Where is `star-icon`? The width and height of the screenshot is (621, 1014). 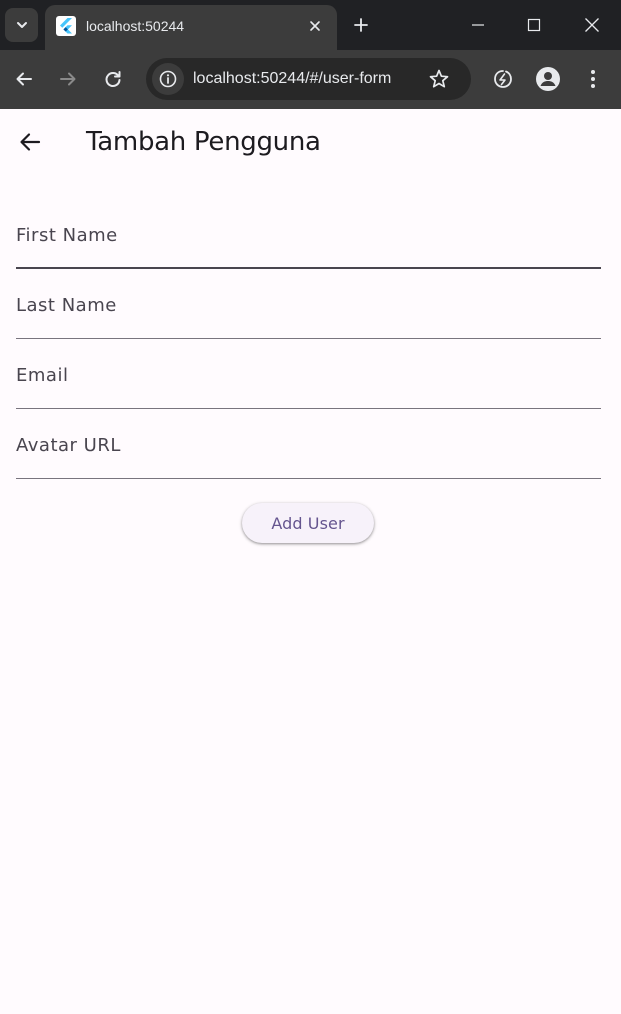 star-icon is located at coordinates (439, 78).